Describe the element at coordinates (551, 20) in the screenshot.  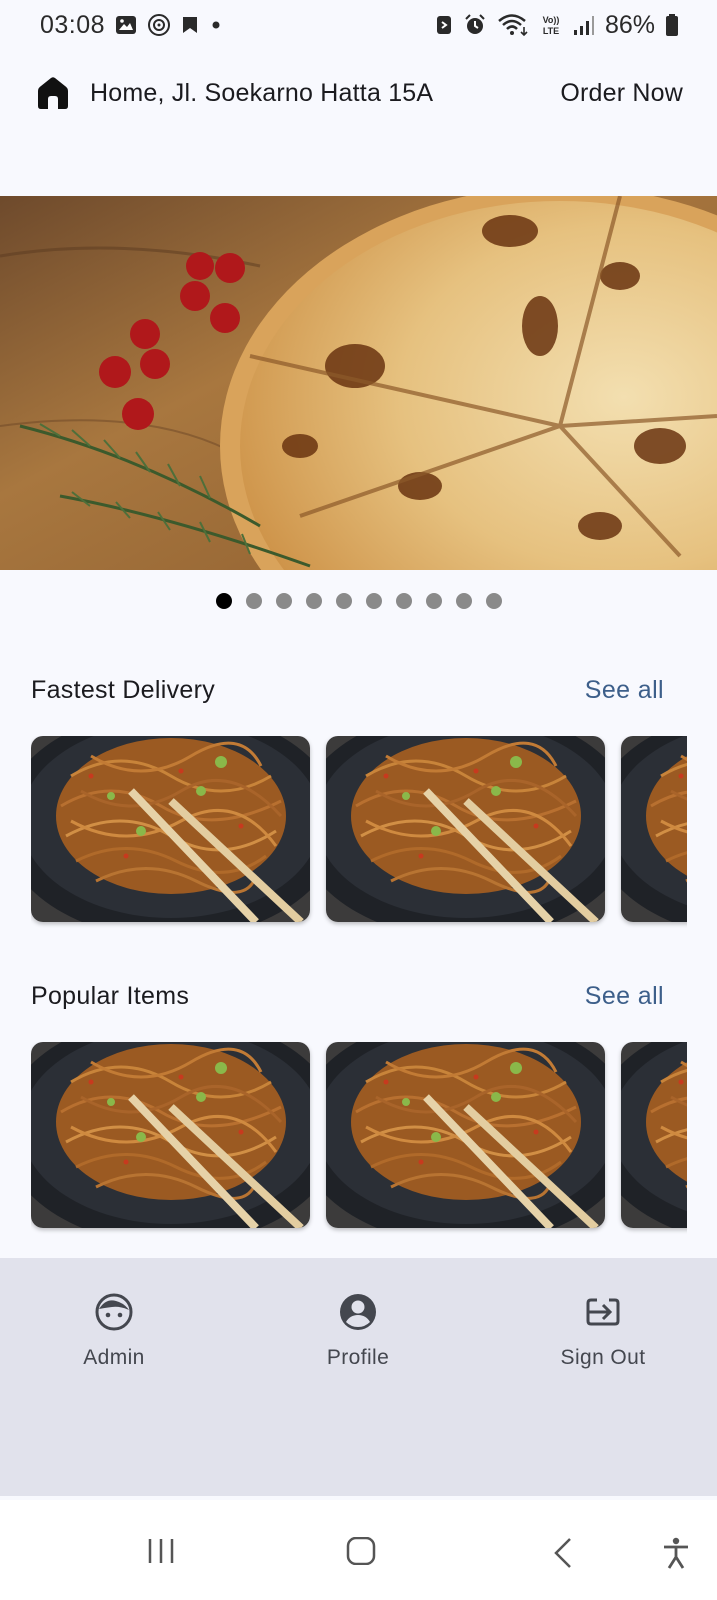
I see `svg-text: Vo))` at that location.